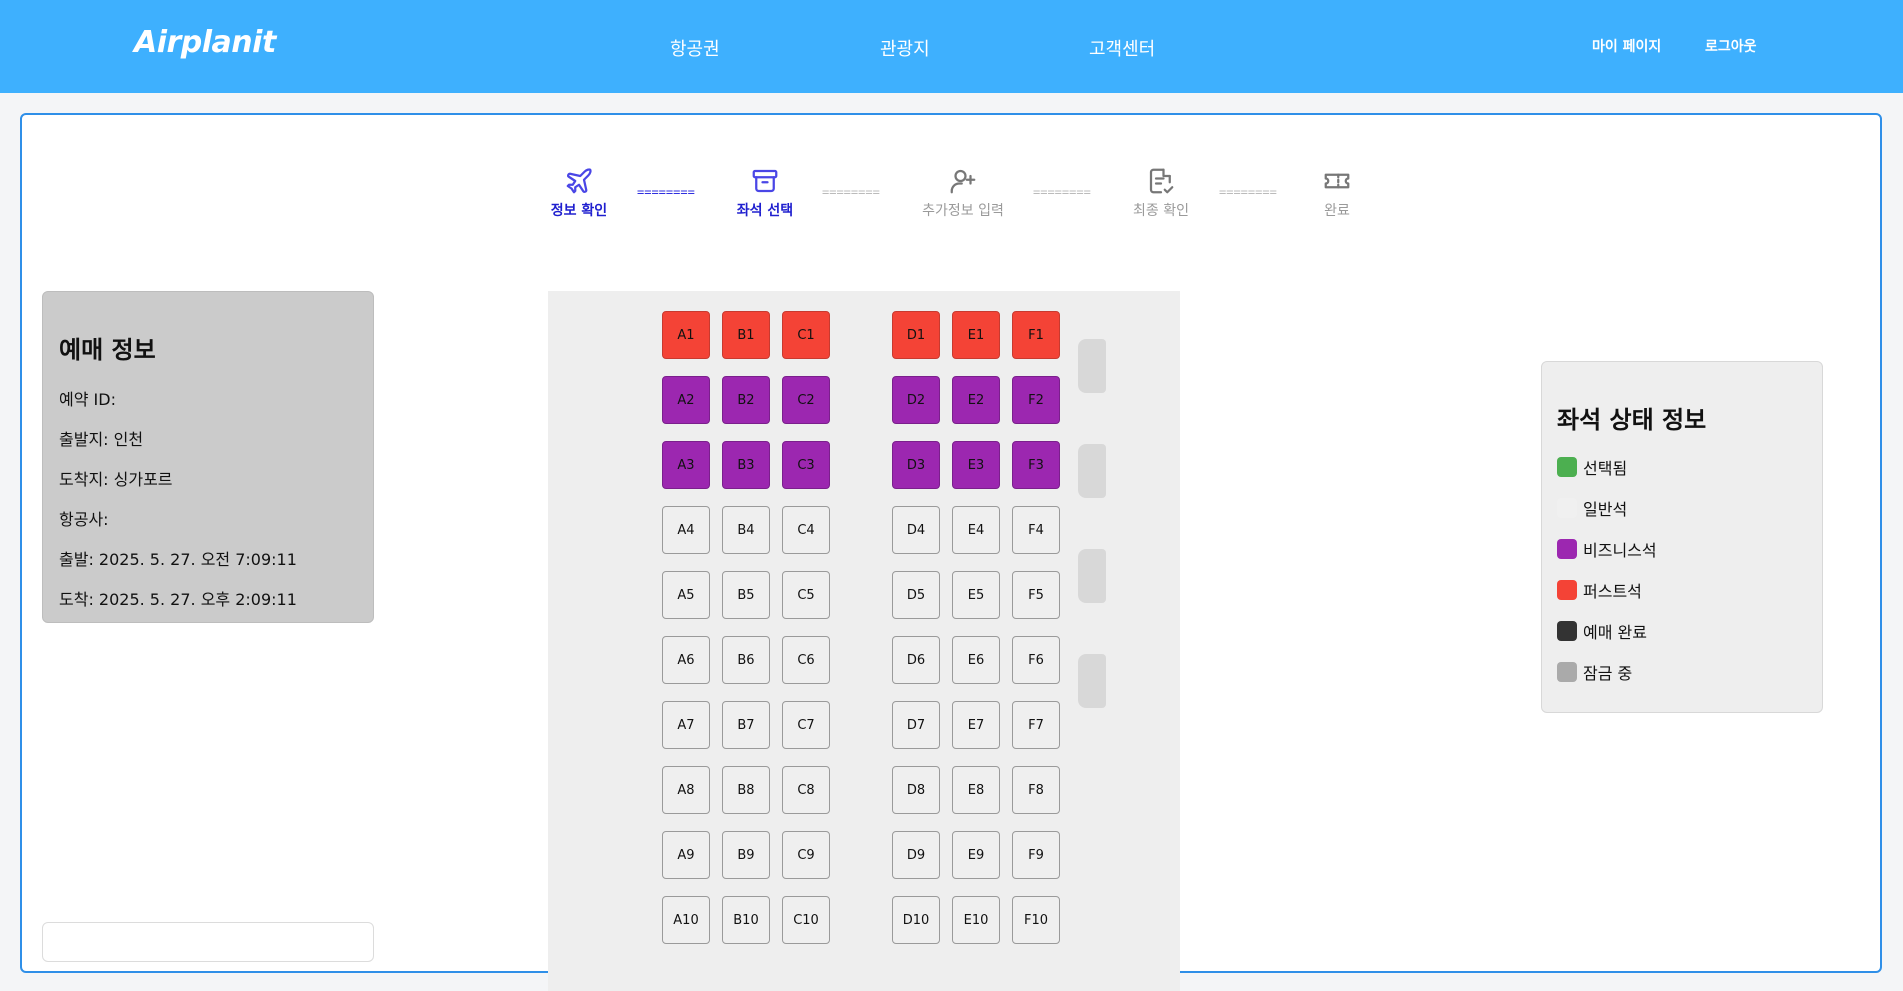  What do you see at coordinates (1605, 509) in the screenshot?
I see `legend-label: 일반석` at bounding box center [1605, 509].